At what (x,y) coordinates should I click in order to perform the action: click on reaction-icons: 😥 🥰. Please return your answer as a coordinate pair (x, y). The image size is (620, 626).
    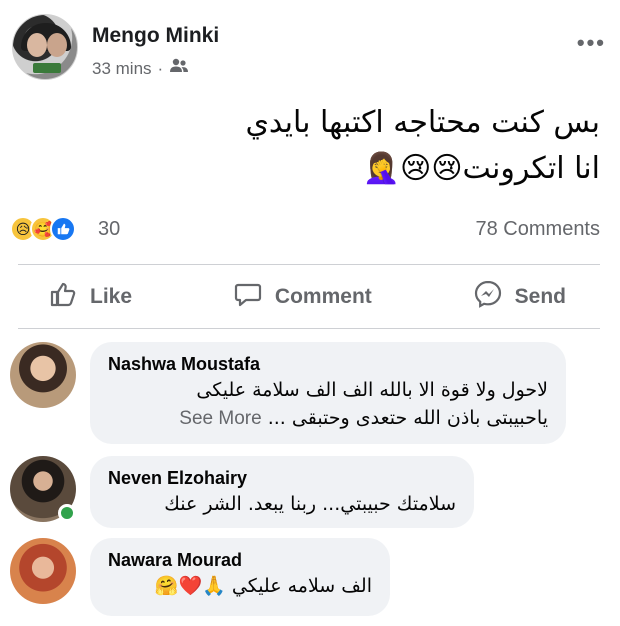
    Looking at the image, I should click on (43, 229).